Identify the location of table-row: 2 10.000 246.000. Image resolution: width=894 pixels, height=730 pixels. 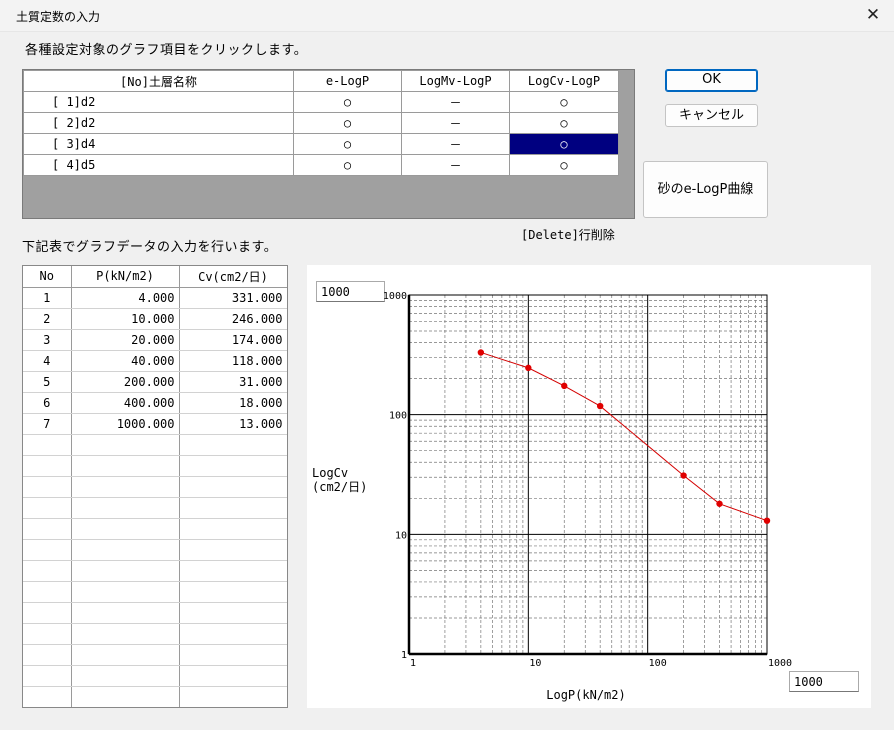
(155, 319).